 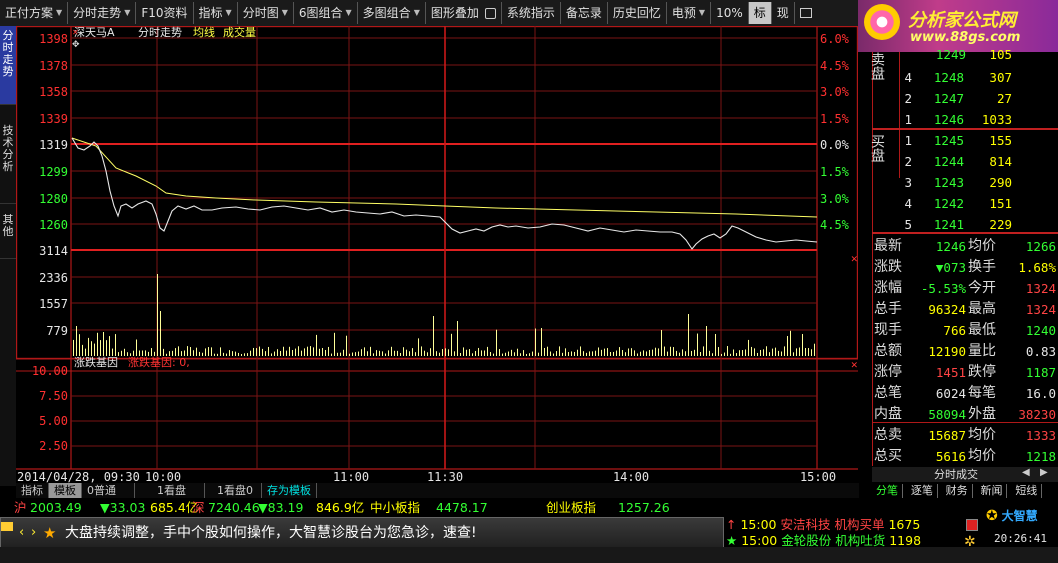 I want to click on toolbar-plan-button: 正付方案 ▼, so click(x=34, y=13).